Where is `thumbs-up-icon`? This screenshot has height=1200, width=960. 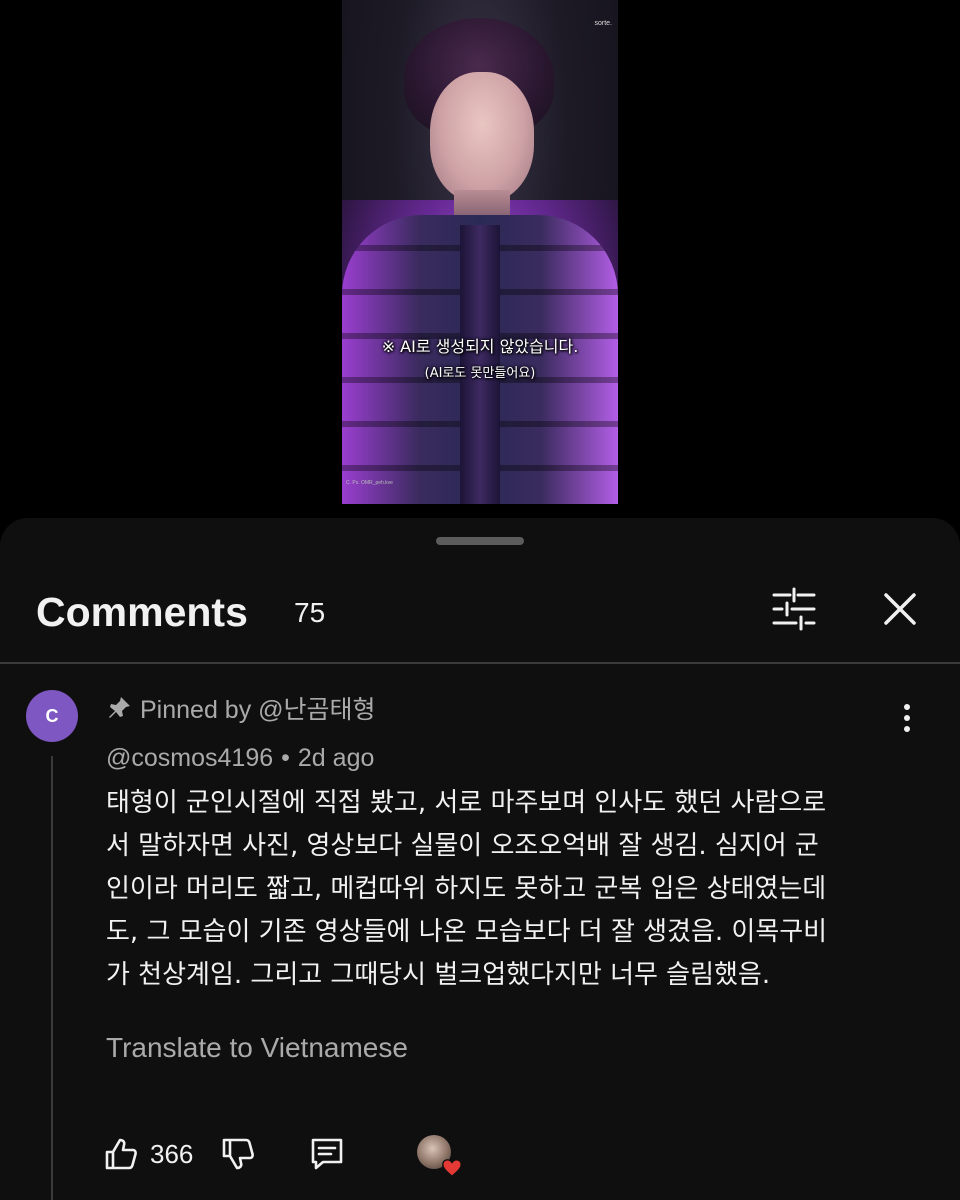
thumbs-up-icon is located at coordinates (121, 1154).